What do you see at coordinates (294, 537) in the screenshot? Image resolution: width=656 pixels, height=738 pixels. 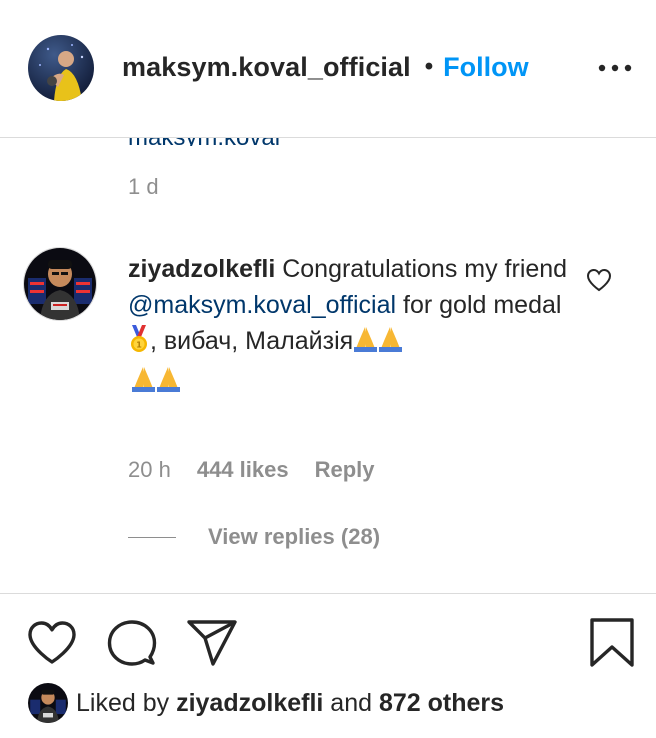 I see `view-replies-label: View replies (28)` at bounding box center [294, 537].